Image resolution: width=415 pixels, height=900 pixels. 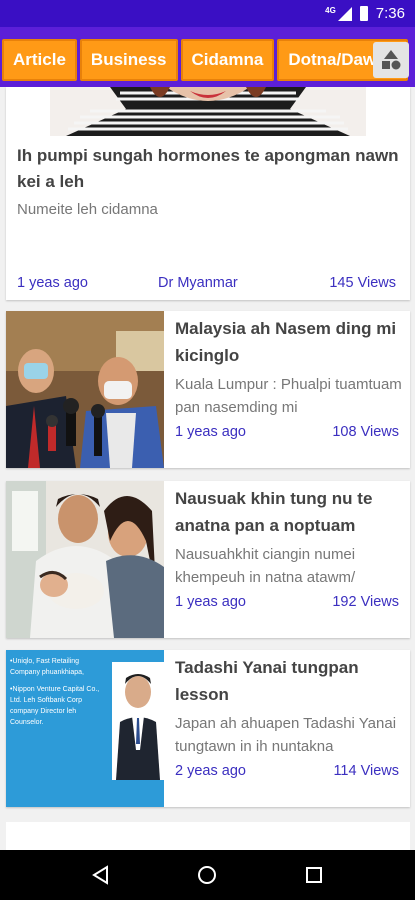 I want to click on home-button, so click(x=207, y=875).